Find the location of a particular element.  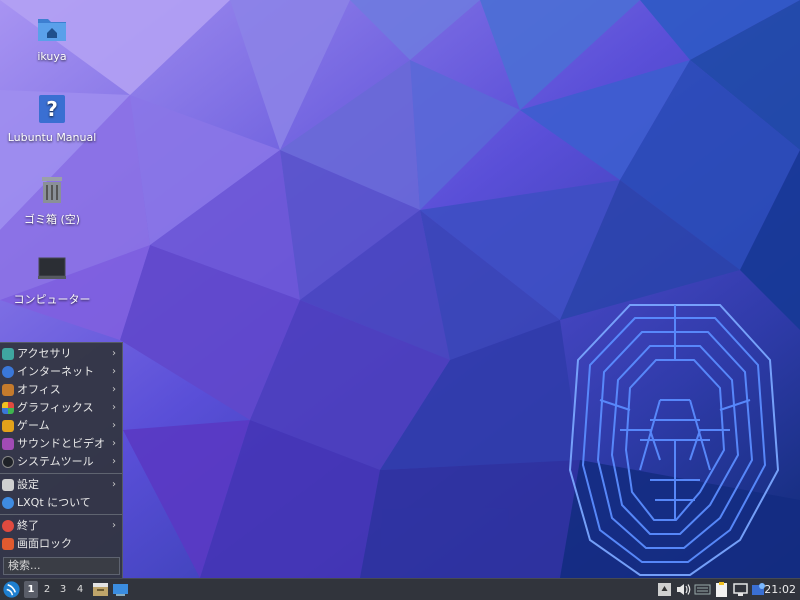

menu-item-internet: インターネット › is located at coordinates (61, 372).